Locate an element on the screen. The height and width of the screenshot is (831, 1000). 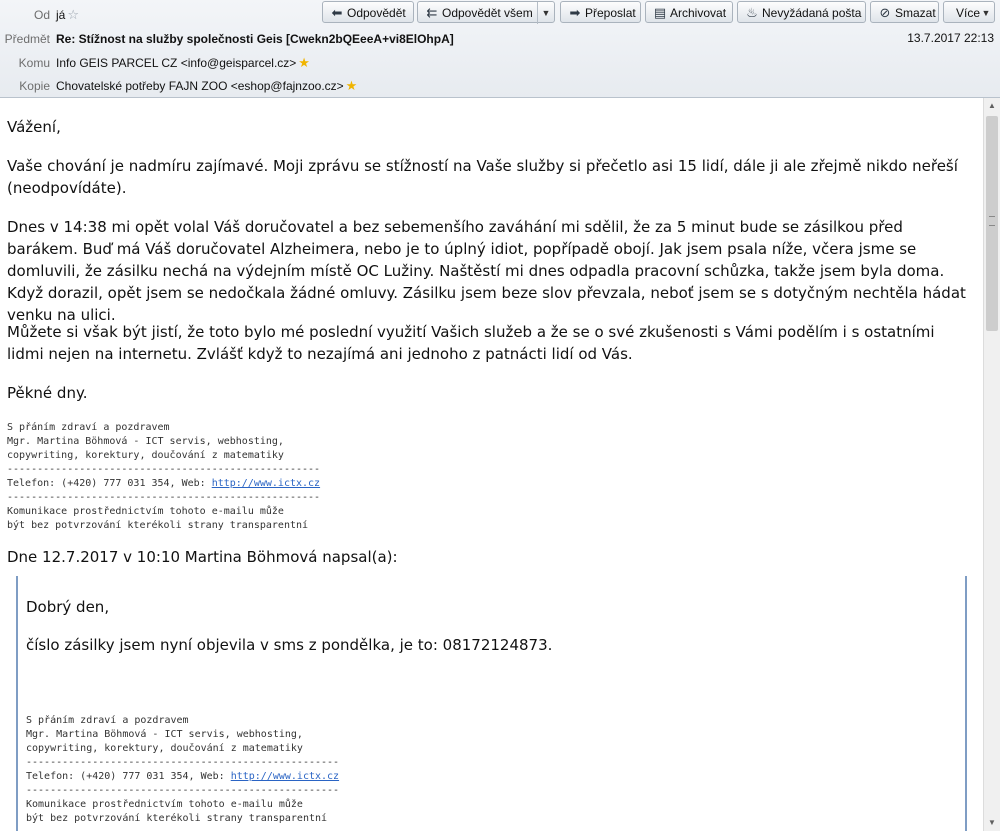
reply-all-button: ⇇ Odpovědět všem ▼ is located at coordinates (486, 12).